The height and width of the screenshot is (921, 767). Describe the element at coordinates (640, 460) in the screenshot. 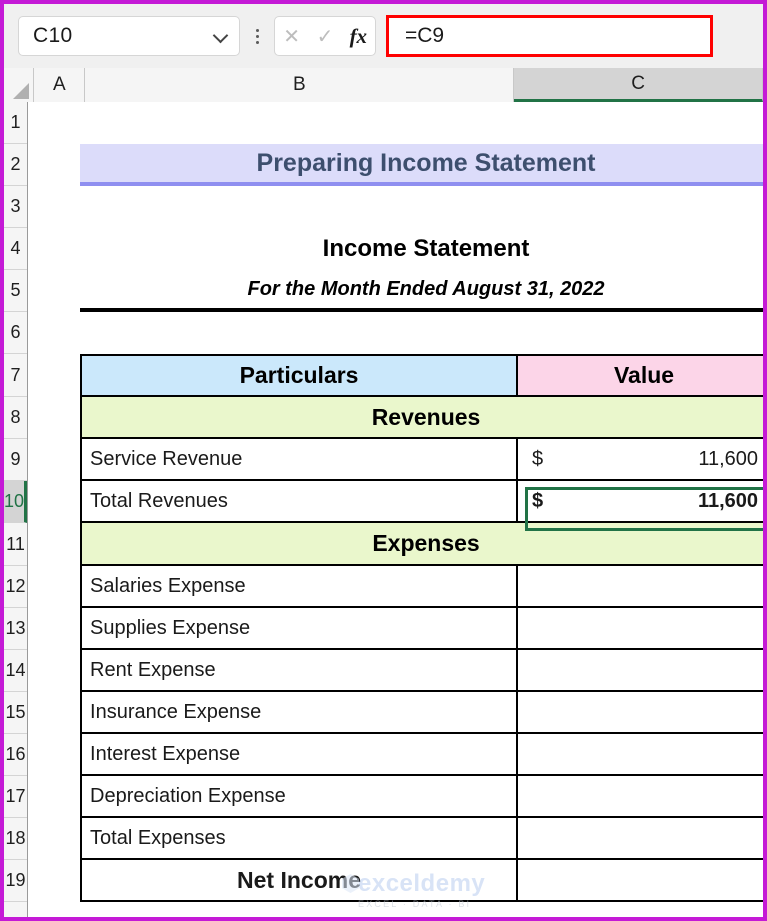

I see `value-service-revenue: $ 11,600` at that location.